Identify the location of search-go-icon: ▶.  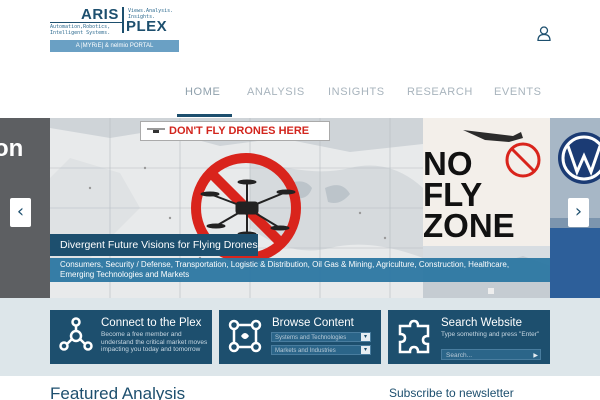
(535, 356).